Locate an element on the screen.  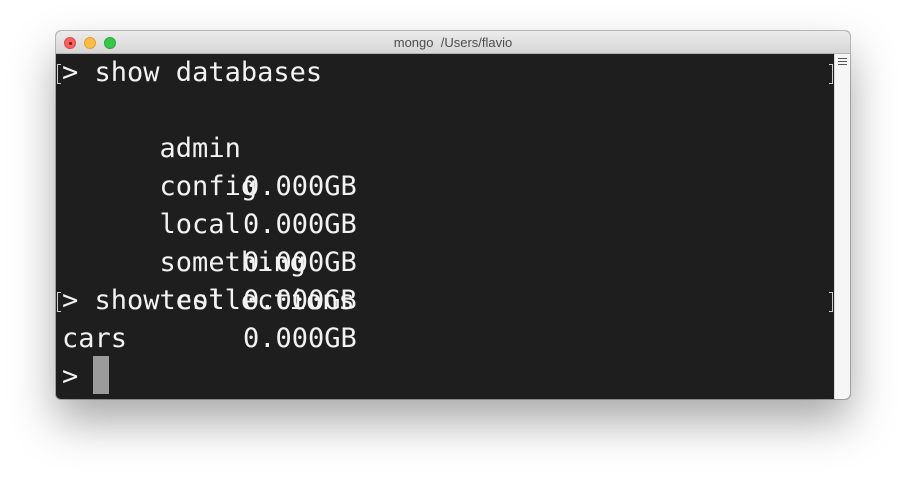
window-title: mongo /Users/flavio is located at coordinates (453, 42).